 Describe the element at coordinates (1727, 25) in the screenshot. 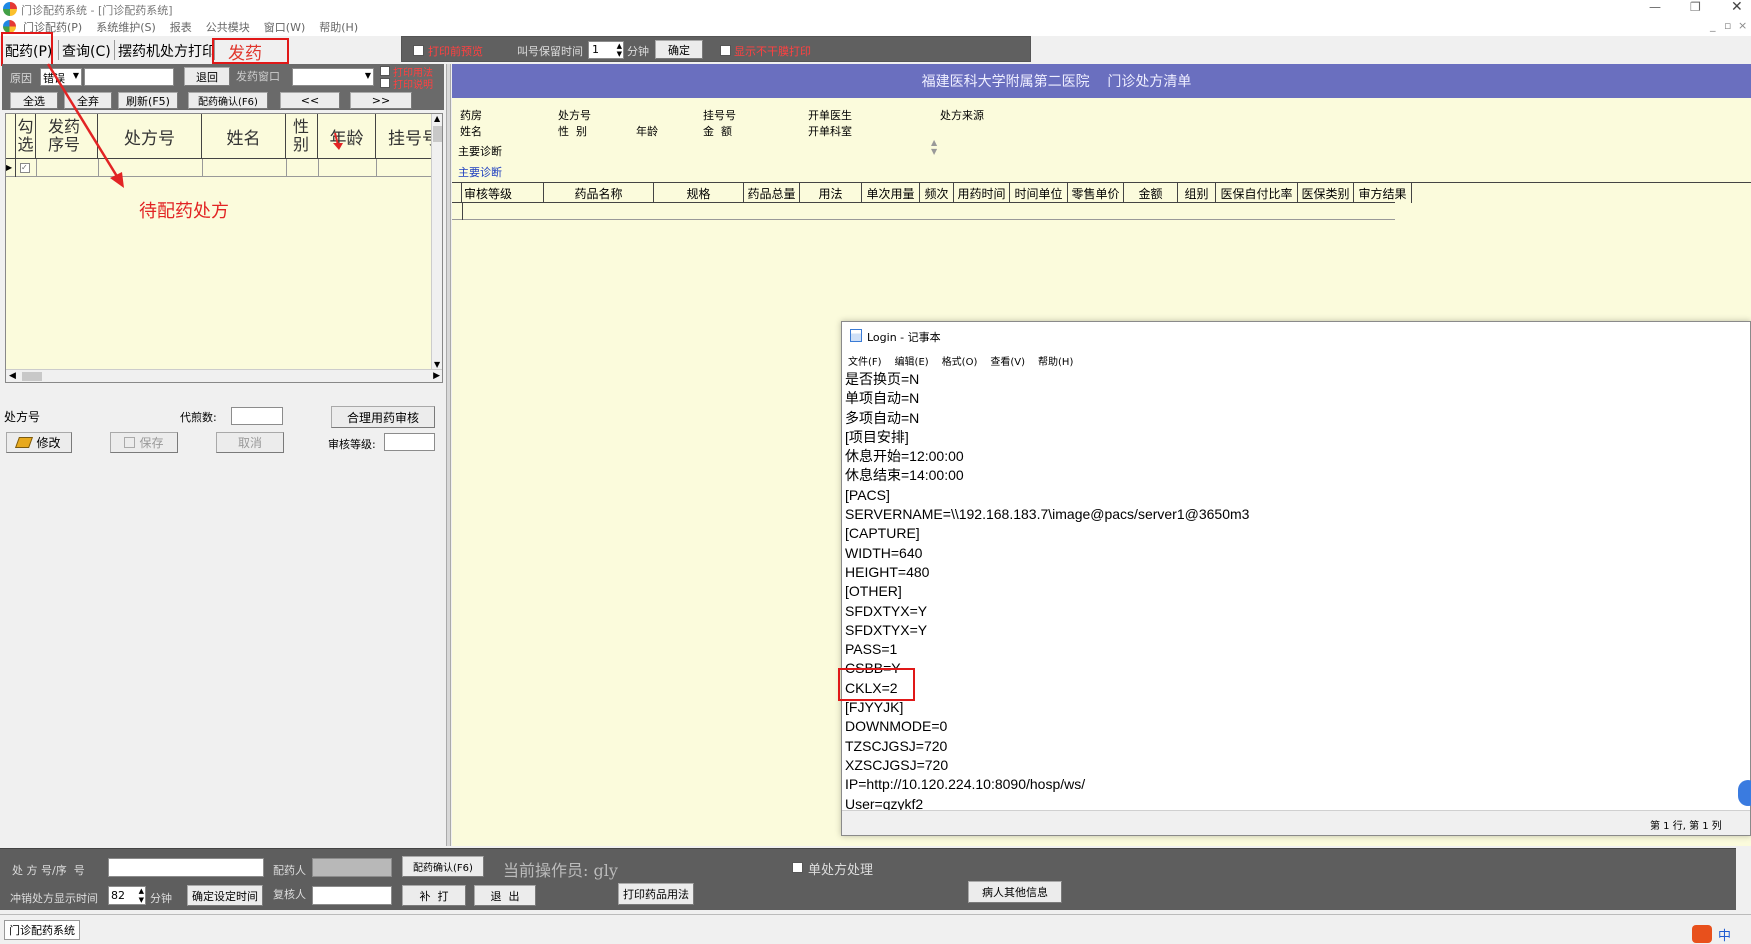

I see `mdi-restore-icon: ▫` at that location.